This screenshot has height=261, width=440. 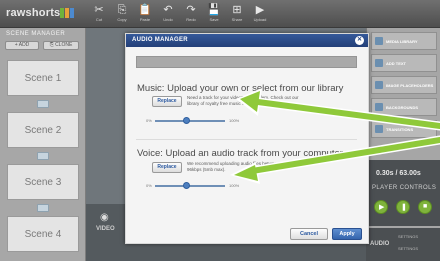 What do you see at coordinates (380, 244) in the screenshot?
I see `audio-label: AUDIO` at bounding box center [380, 244].